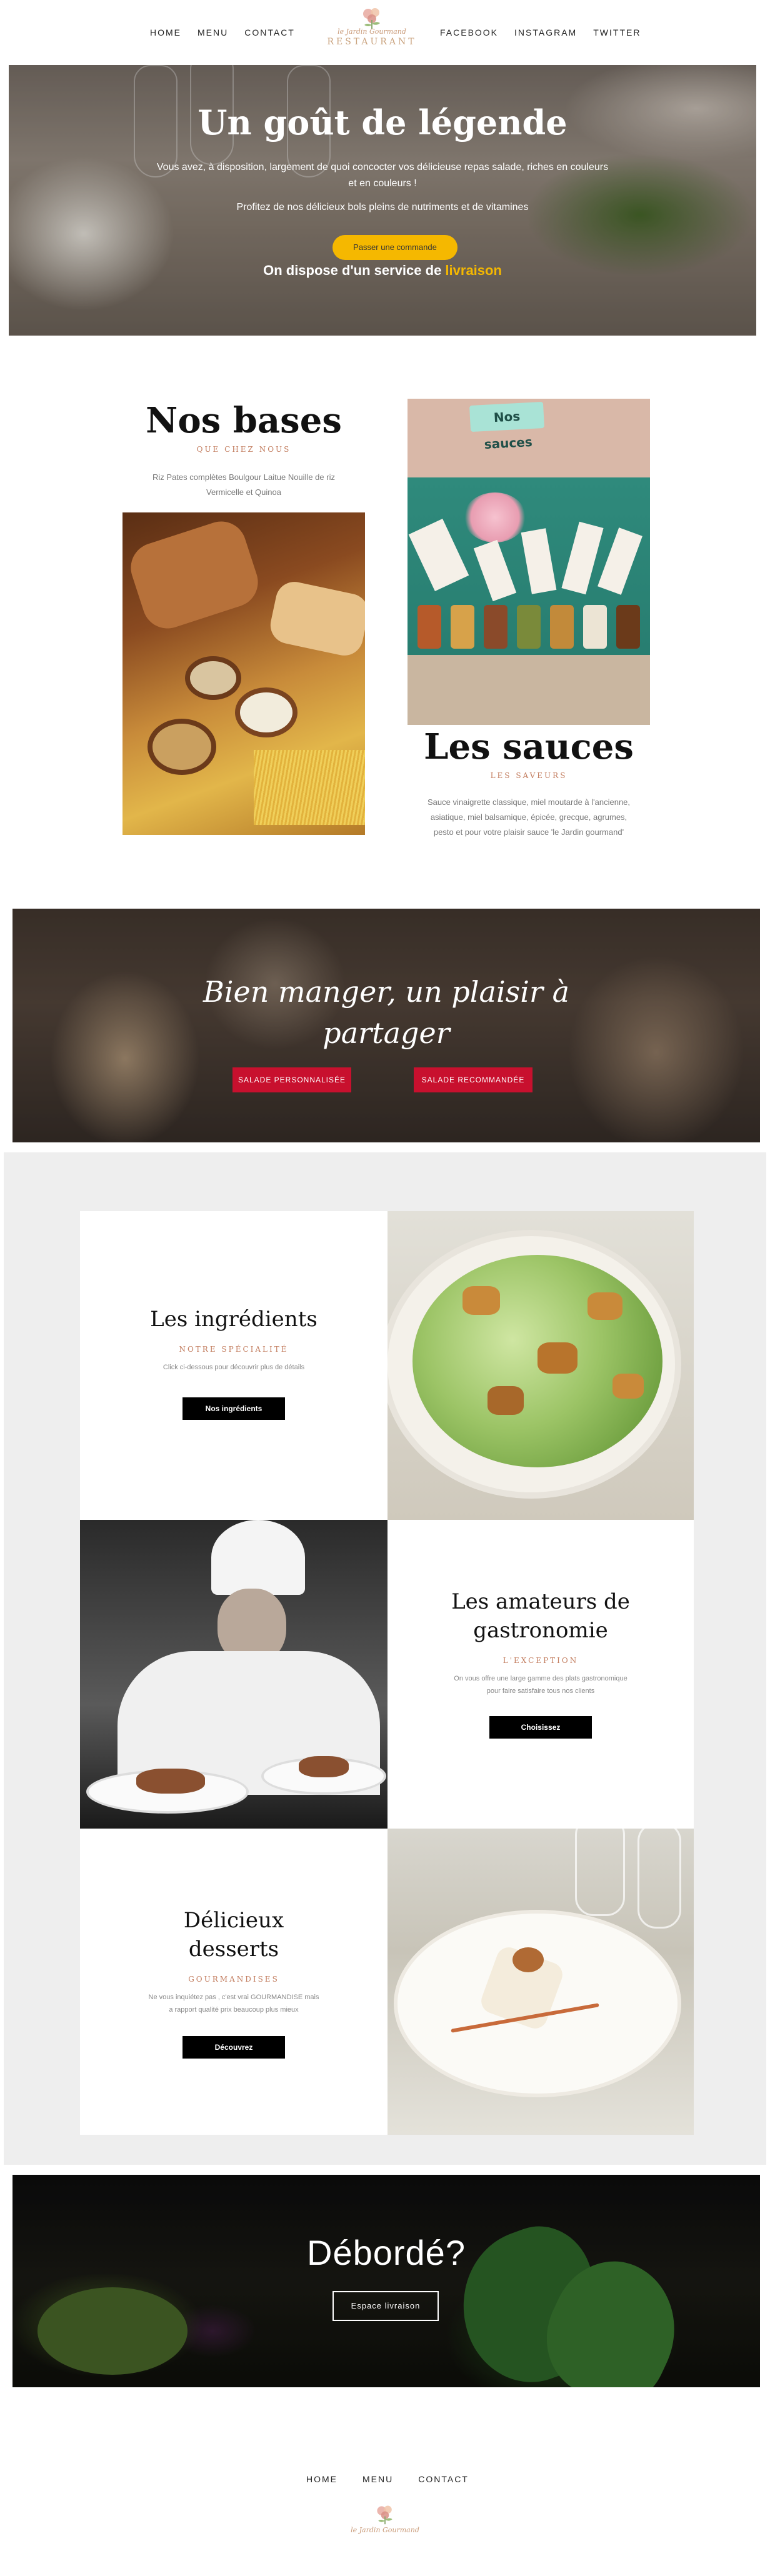 Image resolution: width=770 pixels, height=2576 pixels. What do you see at coordinates (322, 2479) in the screenshot?
I see `footer-home-link: HOME` at bounding box center [322, 2479].